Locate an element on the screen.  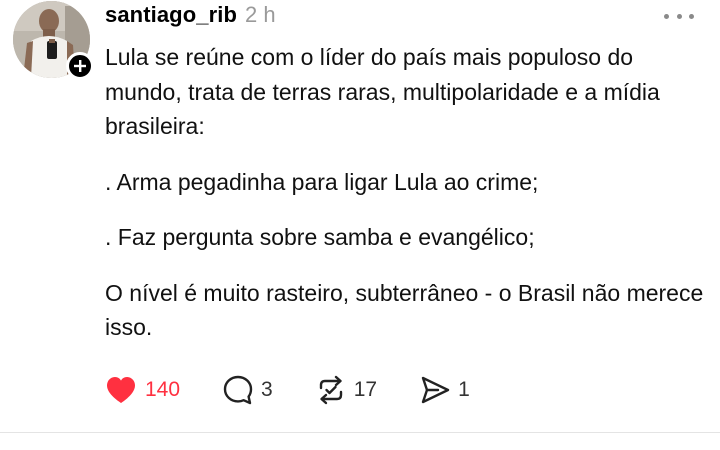
plus-icon is located at coordinates (80, 66).